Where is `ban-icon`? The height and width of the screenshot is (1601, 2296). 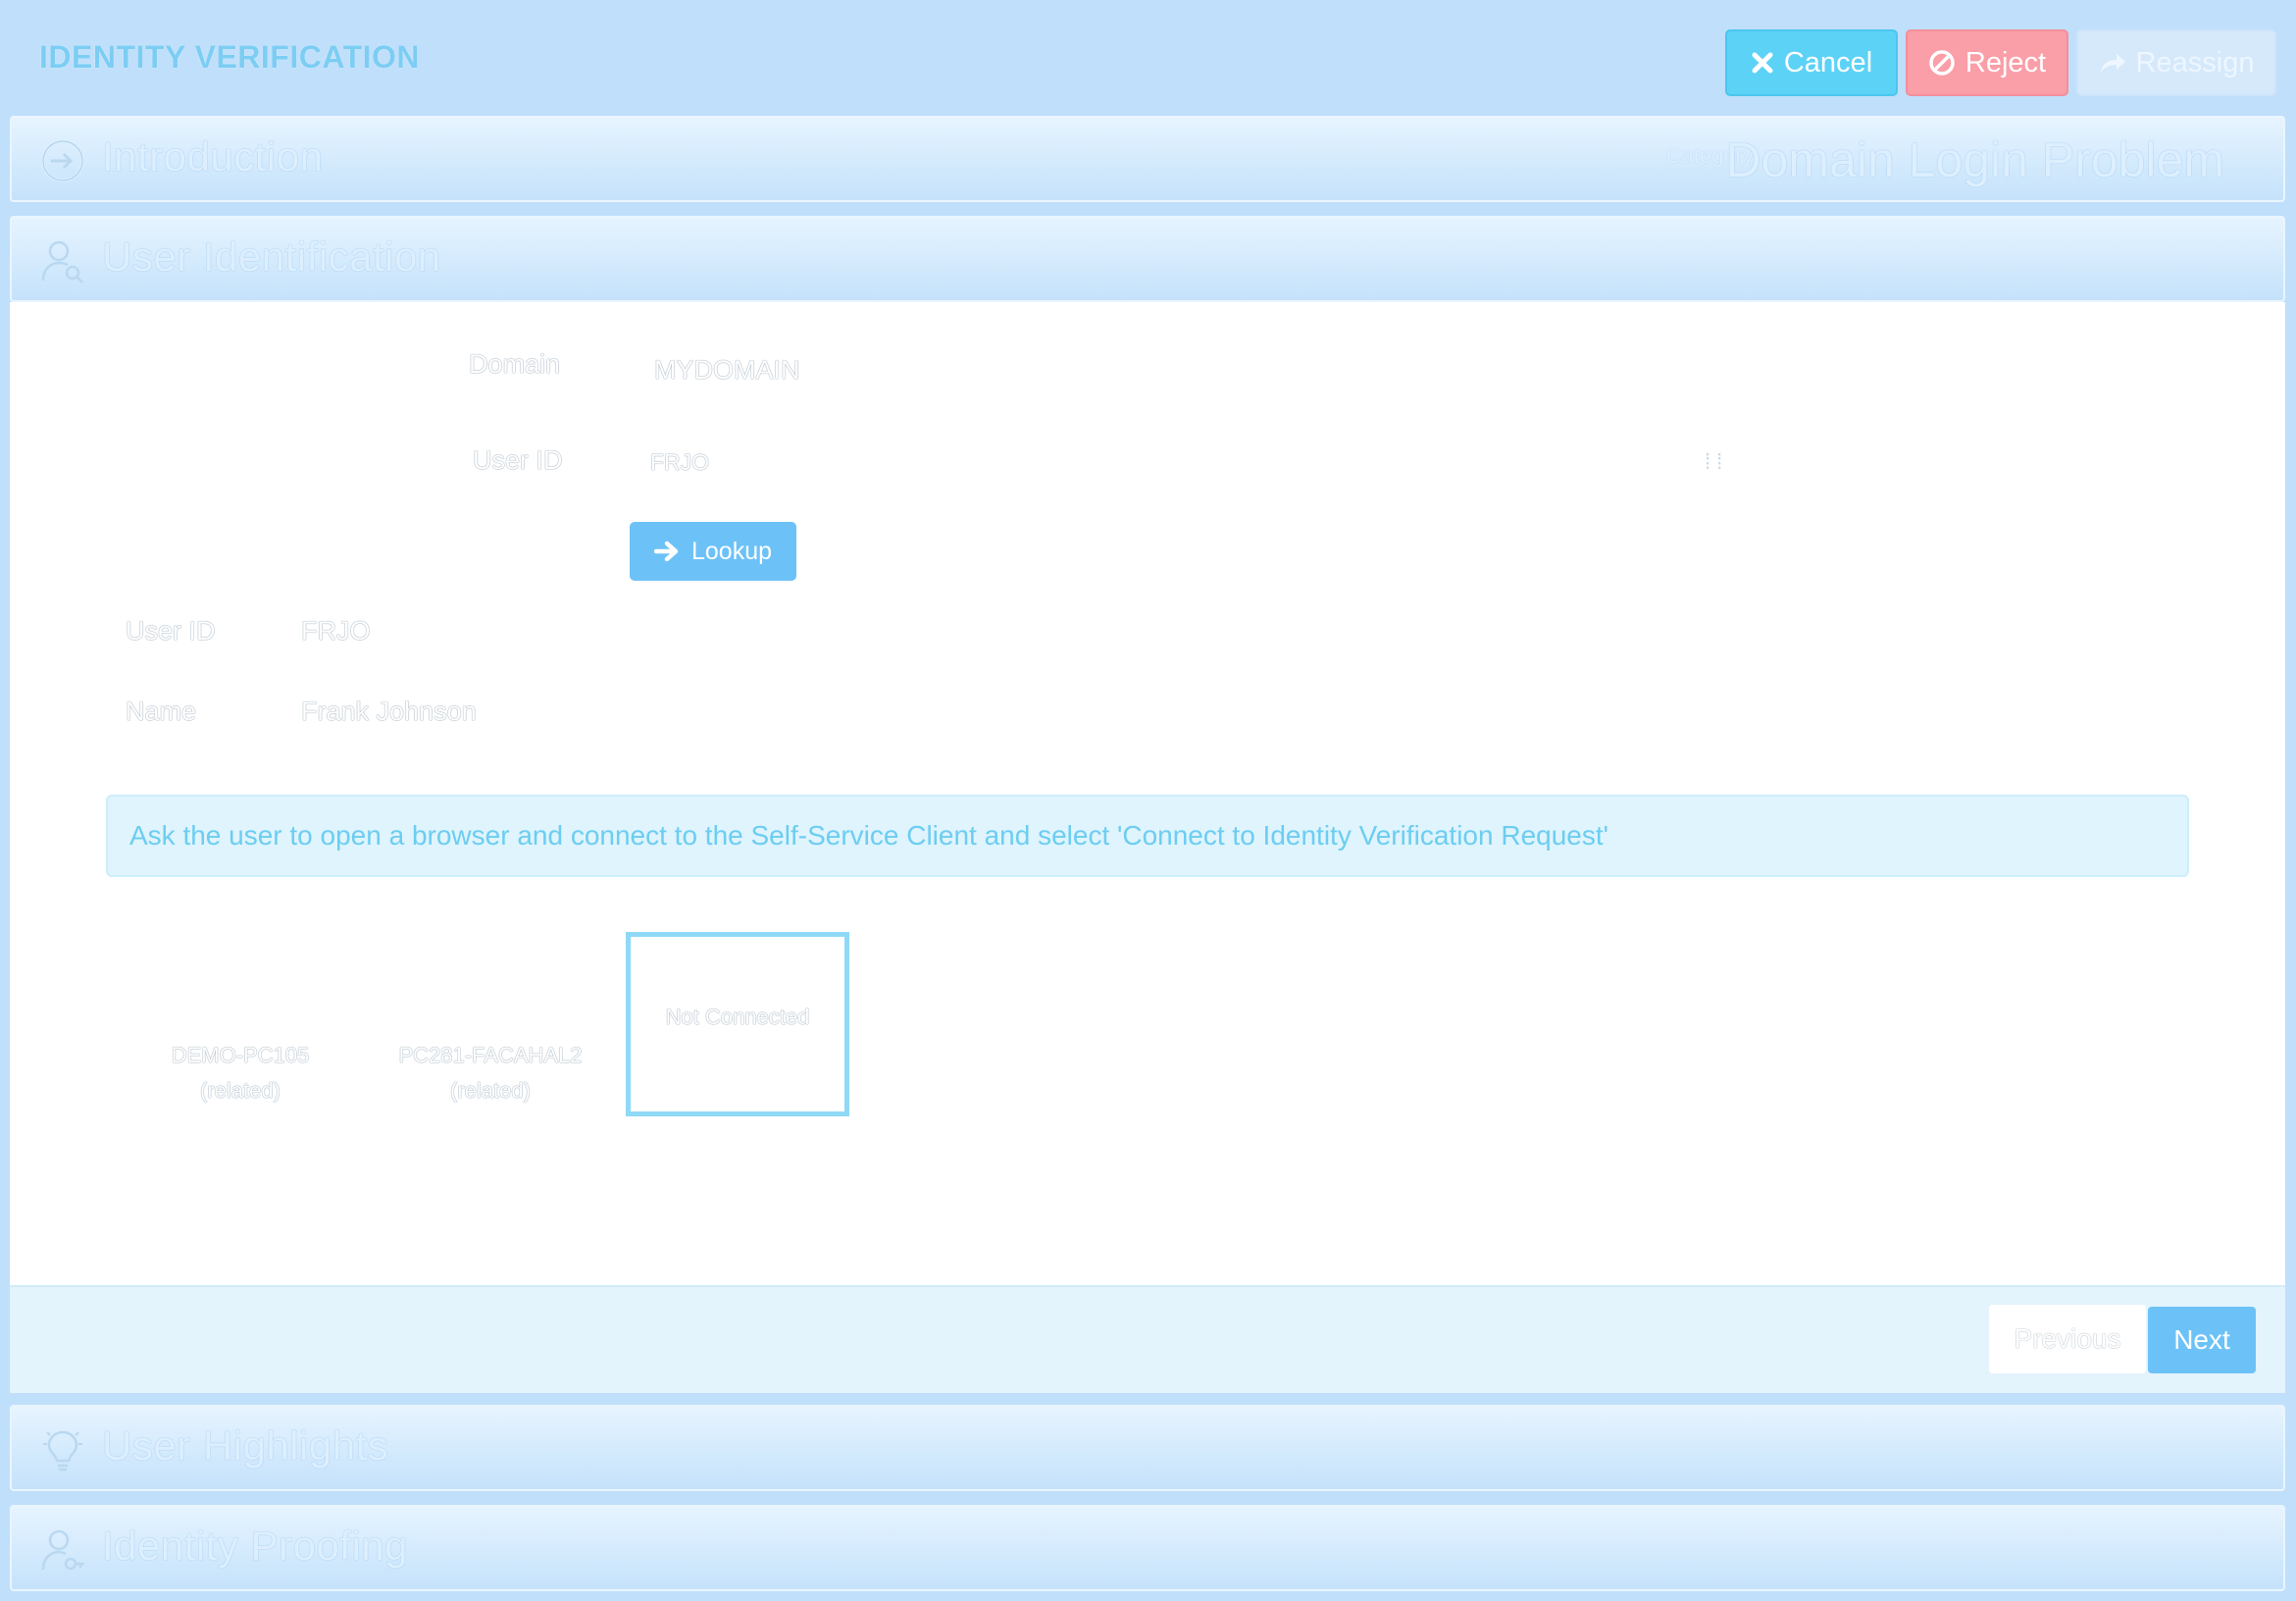 ban-icon is located at coordinates (1942, 63).